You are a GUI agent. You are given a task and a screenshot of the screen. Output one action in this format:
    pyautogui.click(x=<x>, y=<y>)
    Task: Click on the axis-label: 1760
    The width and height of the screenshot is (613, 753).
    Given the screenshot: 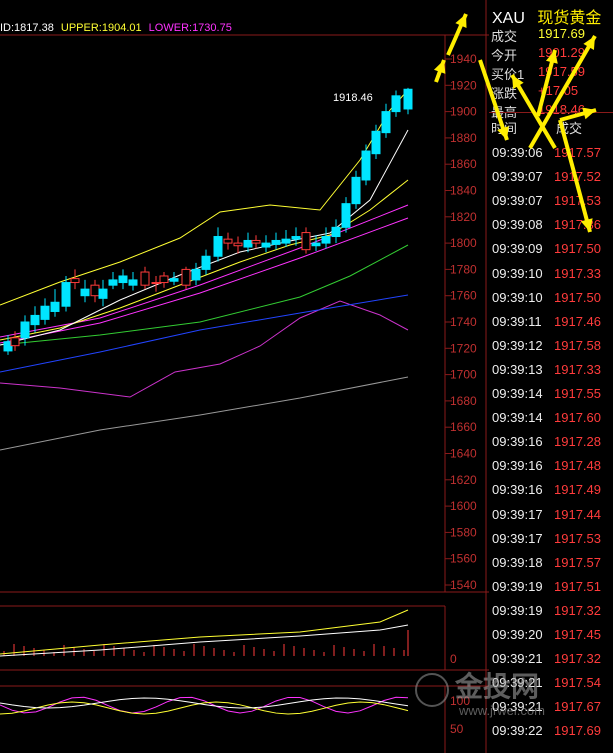 What is the action you would take?
    pyautogui.click(x=463, y=296)
    